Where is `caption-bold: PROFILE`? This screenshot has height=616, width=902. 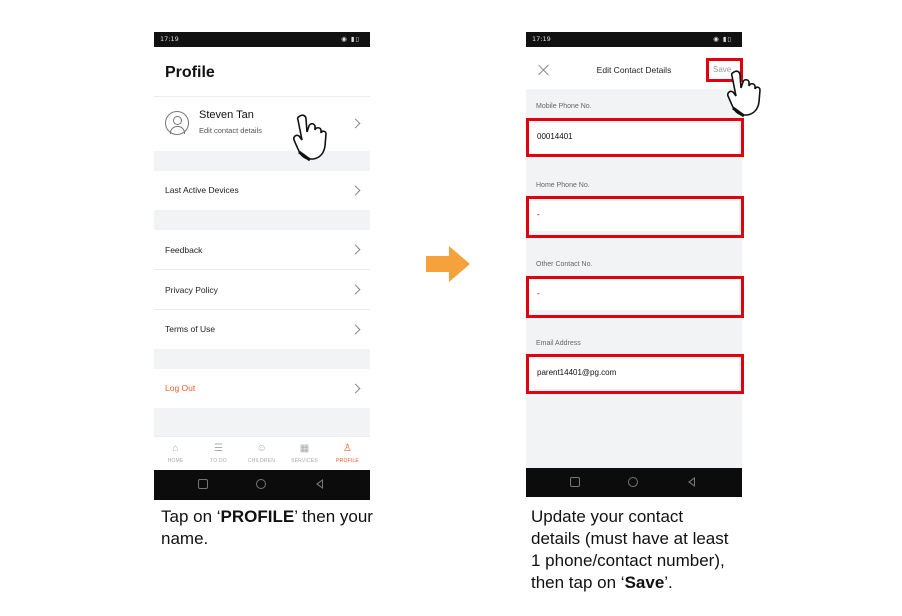
caption-bold: PROFILE is located at coordinates (257, 516).